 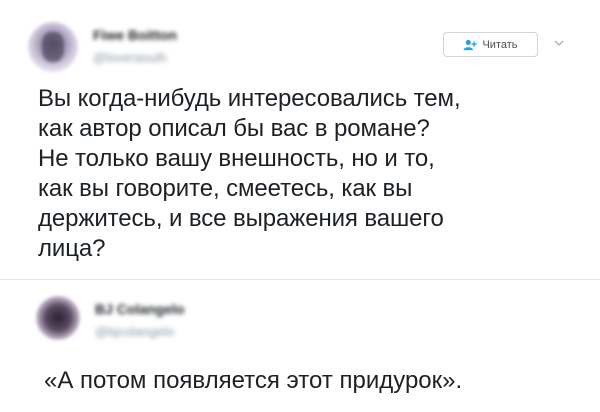 What do you see at coordinates (130, 57) in the screenshot?
I see `author-handle: @loveraouth` at bounding box center [130, 57].